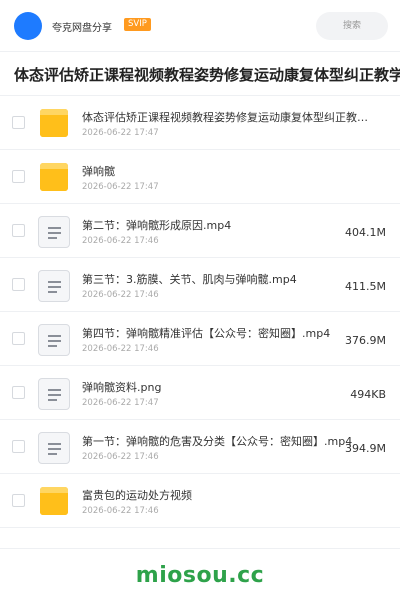 This screenshot has height=600, width=400. I want to click on search-input: 搜索, so click(352, 26).